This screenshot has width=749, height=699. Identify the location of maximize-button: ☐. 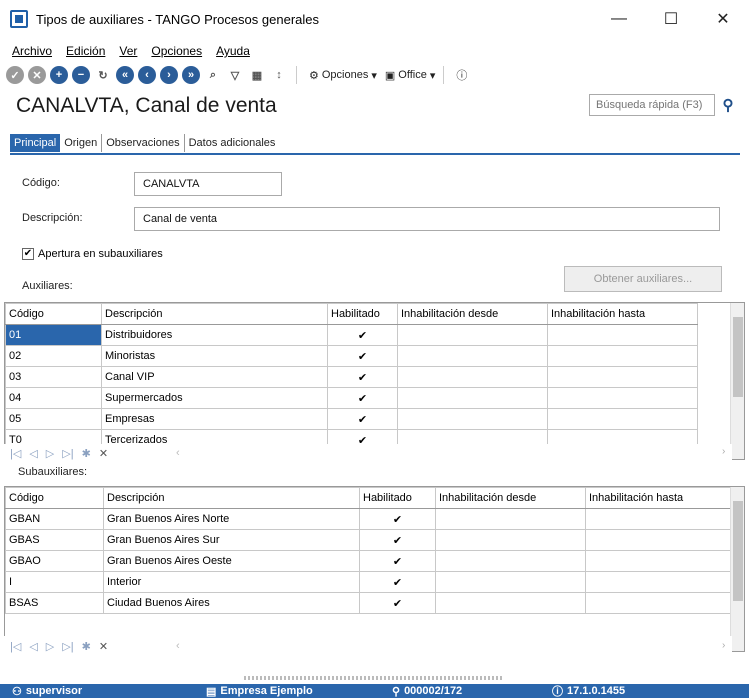
(671, 19).